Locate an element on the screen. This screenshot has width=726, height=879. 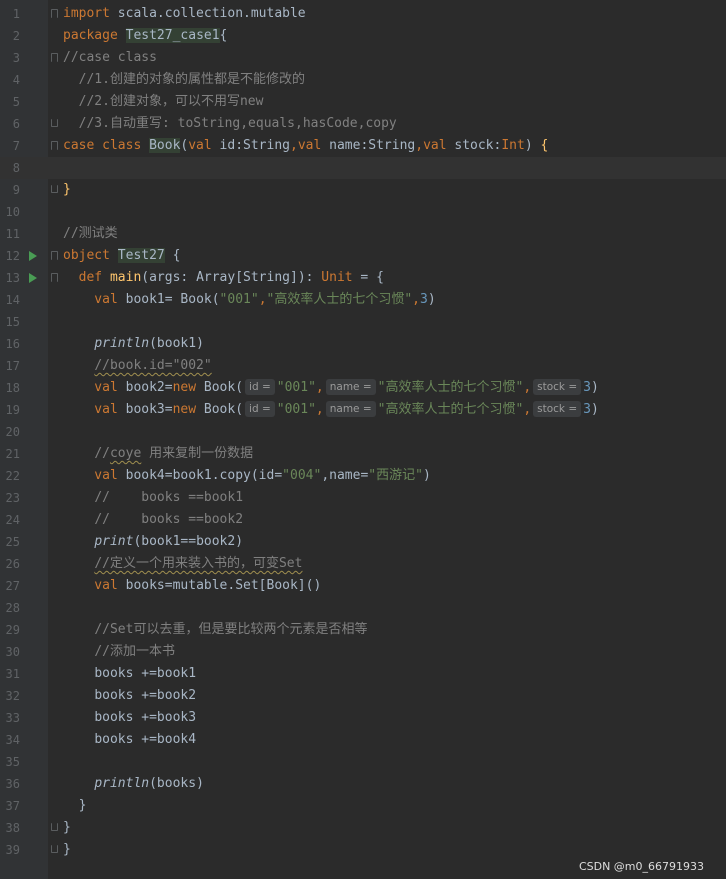
line-number: 31 is located at coordinates (12, 674).